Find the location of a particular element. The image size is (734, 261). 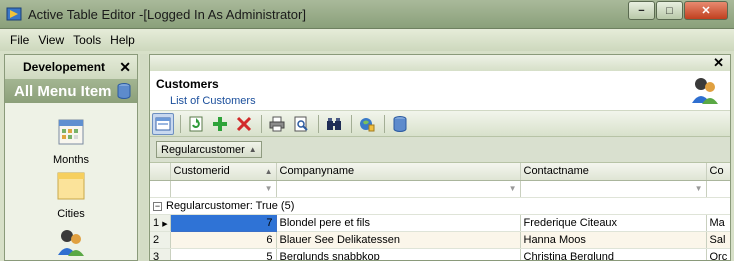

cell-customerid: 5 is located at coordinates (223, 254).